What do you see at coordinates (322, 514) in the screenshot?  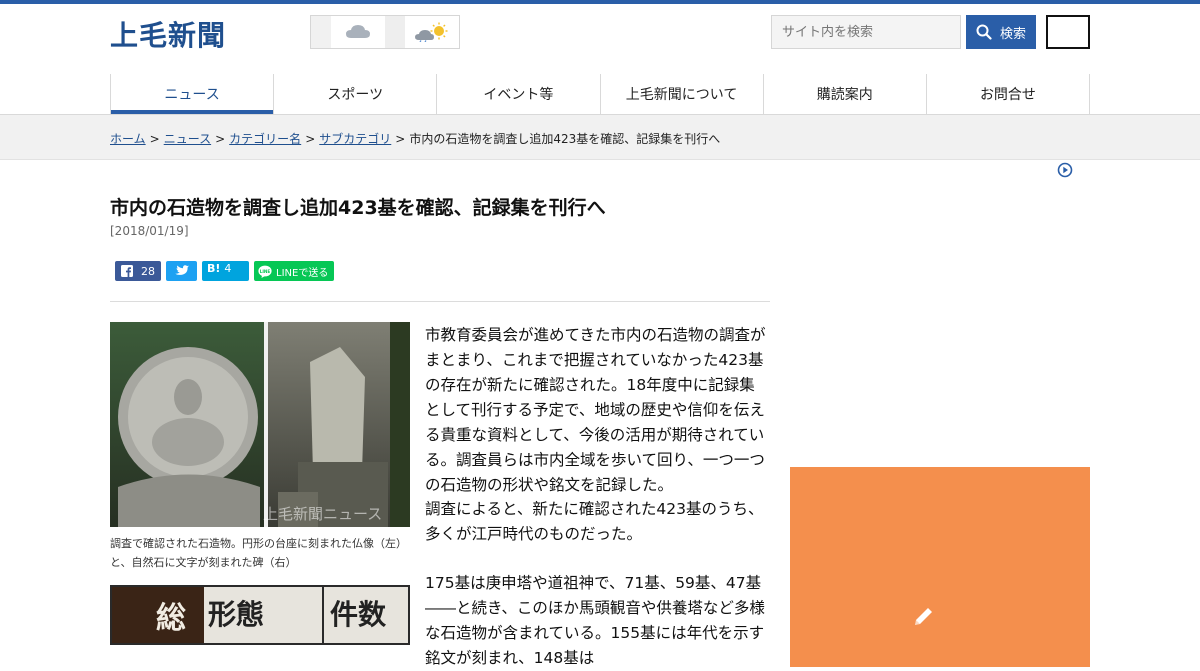 I see `photo-watermark: 上毛新聞ニュース` at bounding box center [322, 514].